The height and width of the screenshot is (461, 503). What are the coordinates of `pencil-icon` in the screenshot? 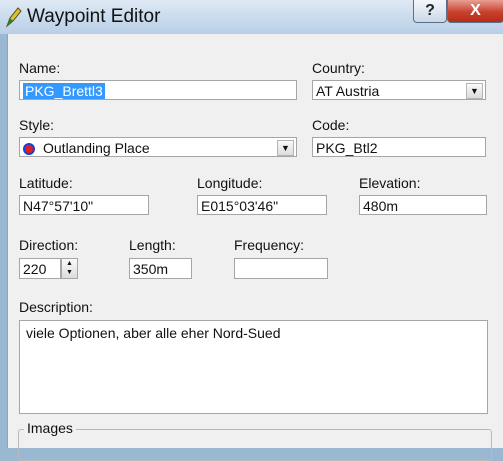 It's located at (13, 17).